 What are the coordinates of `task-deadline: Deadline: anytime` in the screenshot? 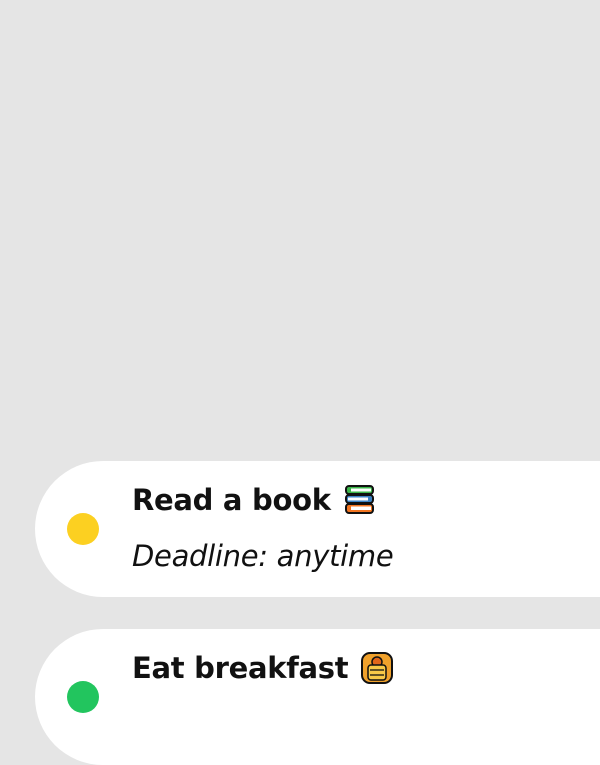 It's located at (263, 556).